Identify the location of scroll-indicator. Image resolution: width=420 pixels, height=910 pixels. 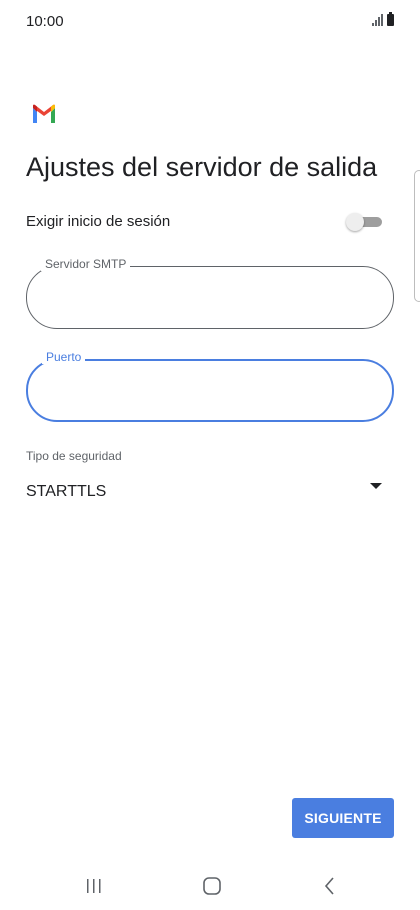
(417, 236).